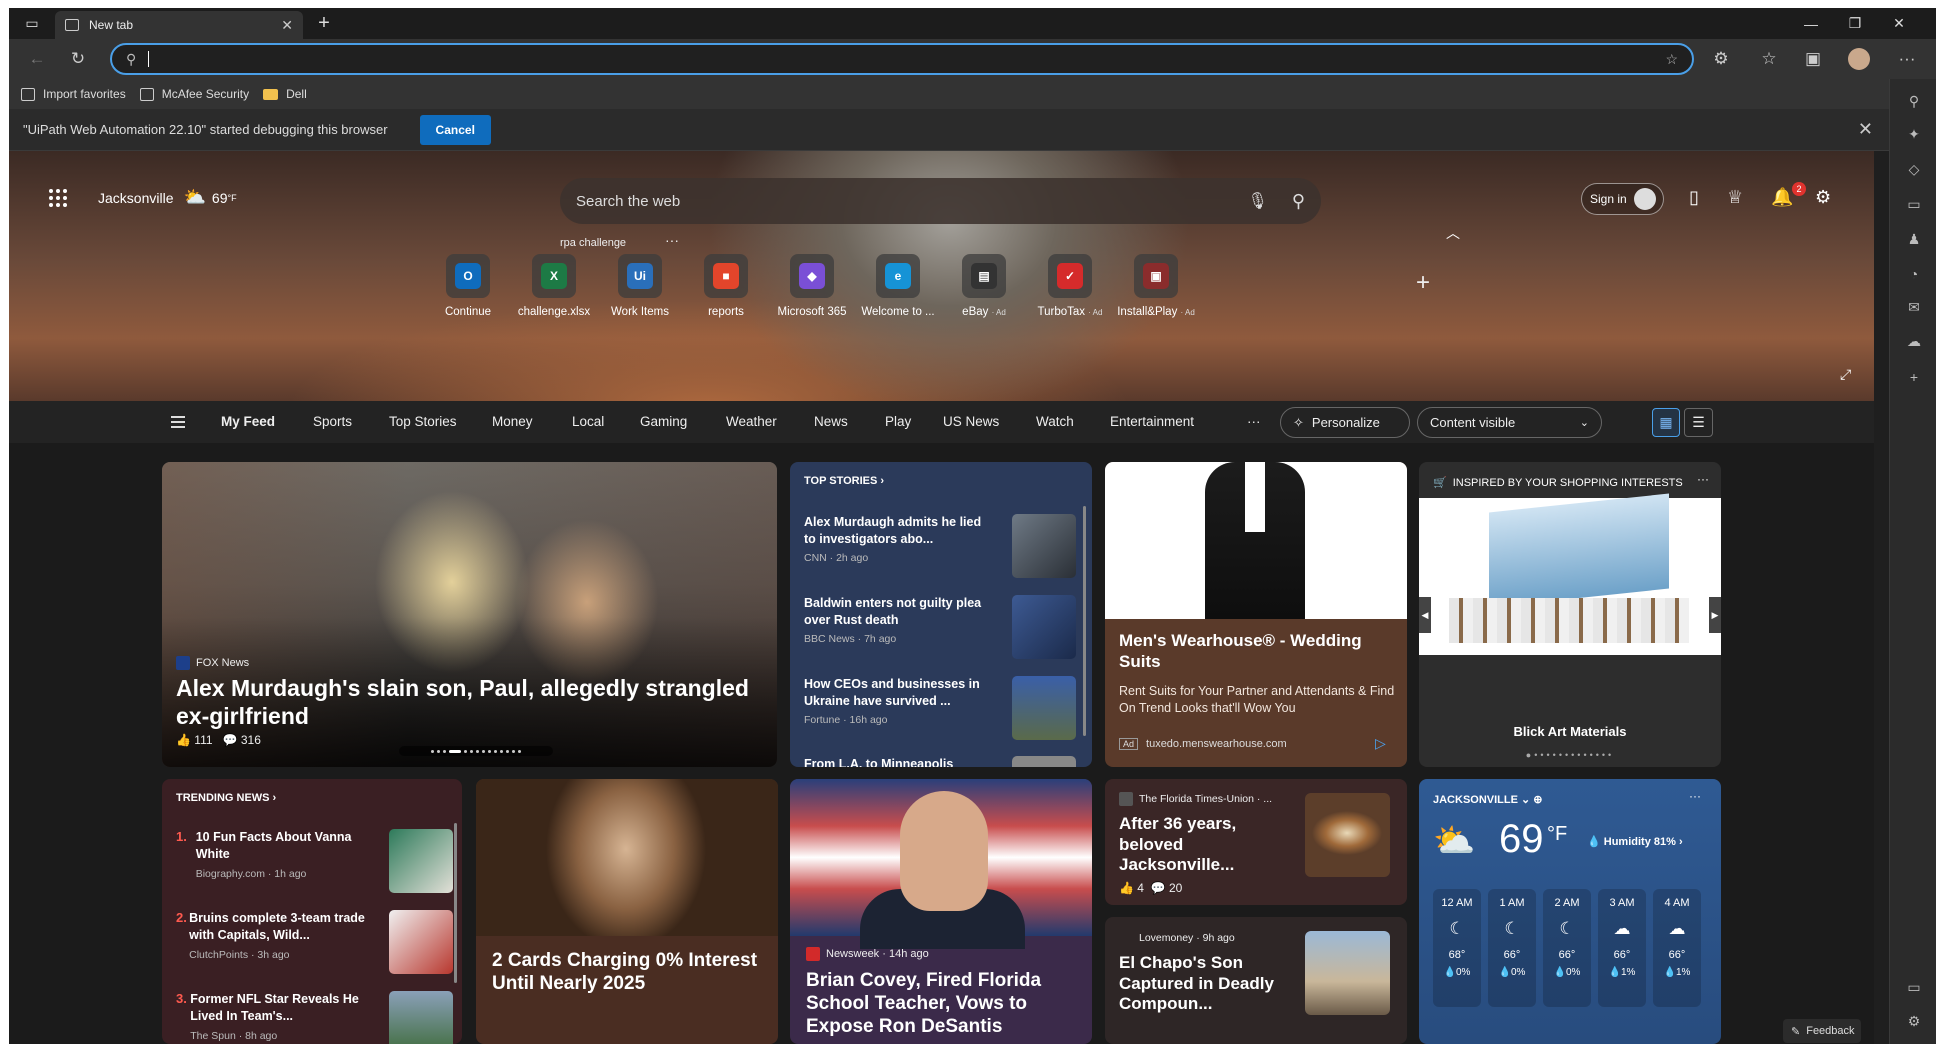 The width and height of the screenshot is (1936, 1048). What do you see at coordinates (230, 740) in the screenshot?
I see `comment-icon: 💬` at bounding box center [230, 740].